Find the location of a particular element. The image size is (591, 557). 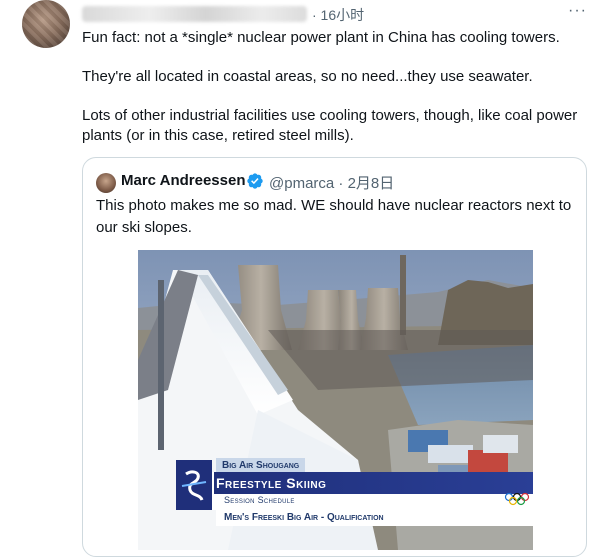

banner-venue: Big Air Shougang is located at coordinates (261, 465).